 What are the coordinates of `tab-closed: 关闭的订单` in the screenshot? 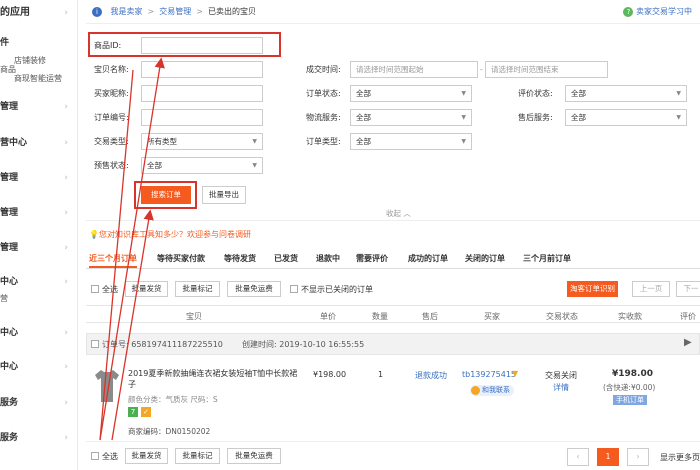 It's located at (485, 259).